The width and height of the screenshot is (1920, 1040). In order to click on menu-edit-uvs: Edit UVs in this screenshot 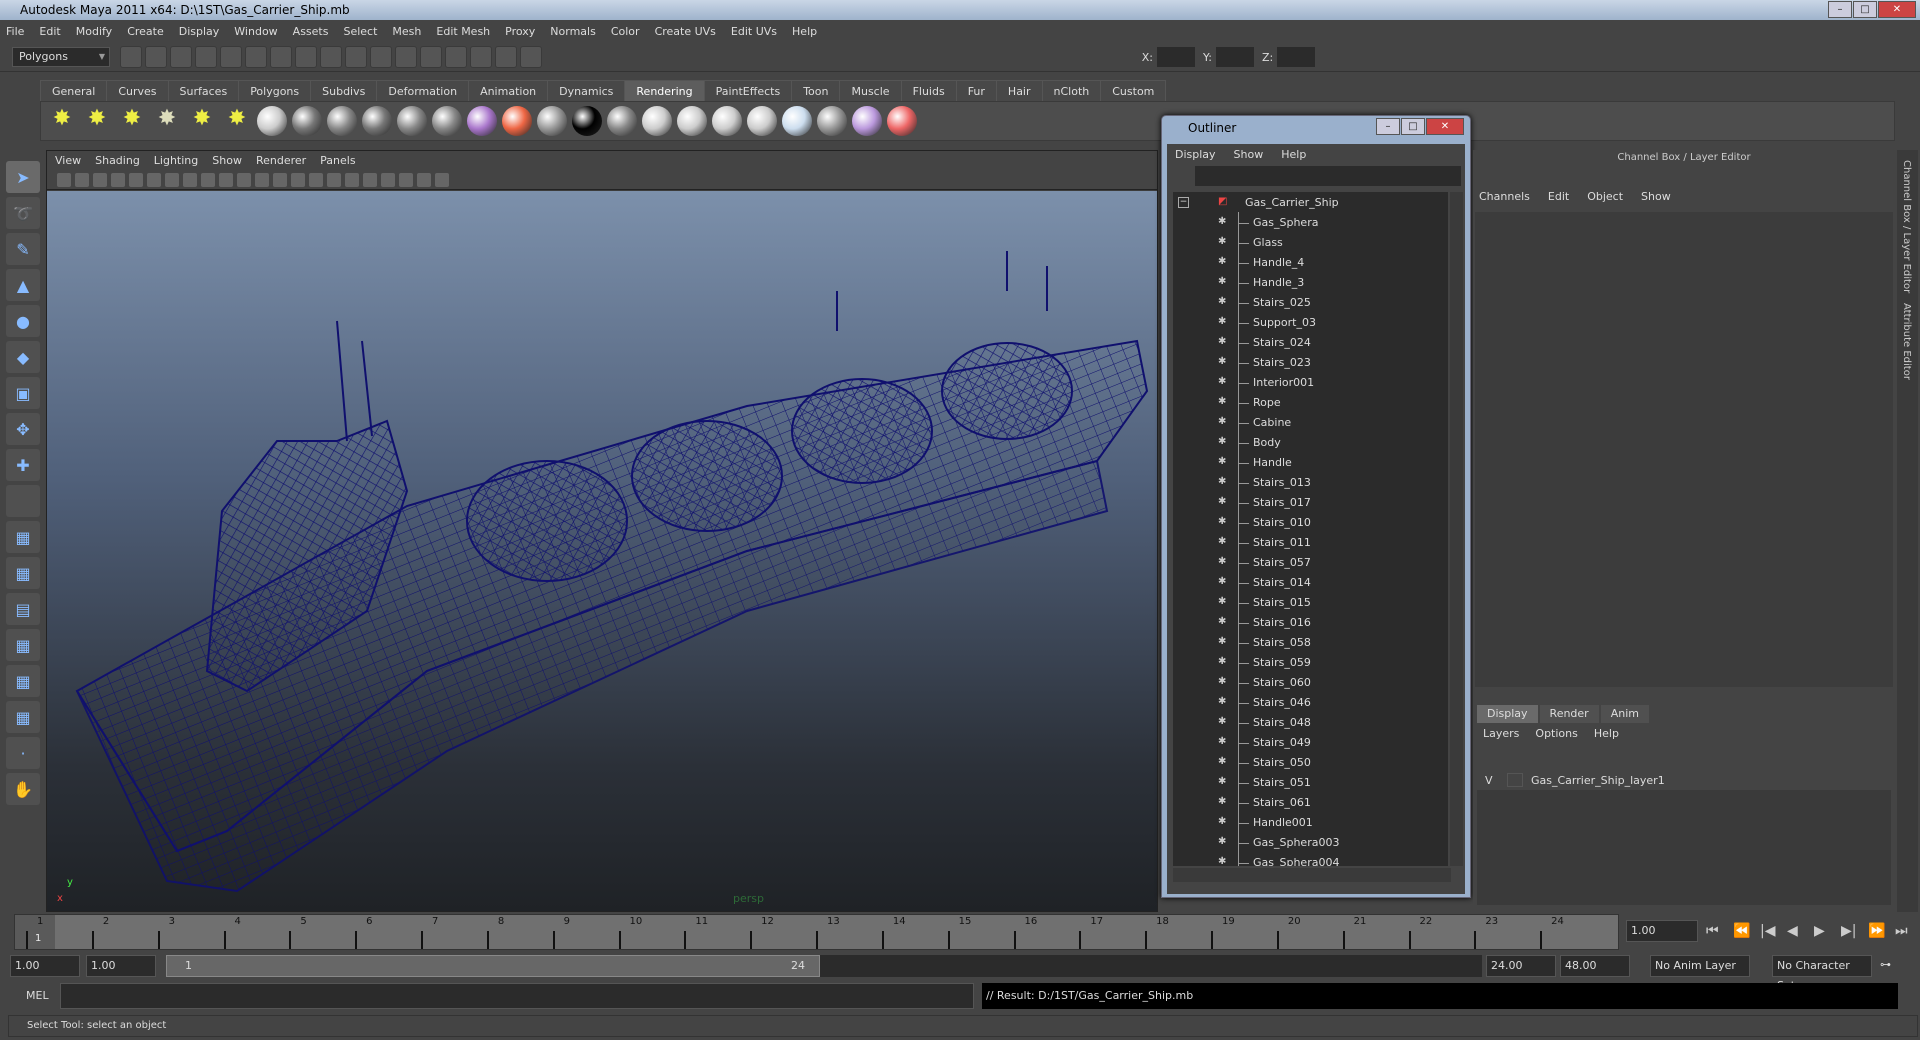, I will do `click(754, 31)`.